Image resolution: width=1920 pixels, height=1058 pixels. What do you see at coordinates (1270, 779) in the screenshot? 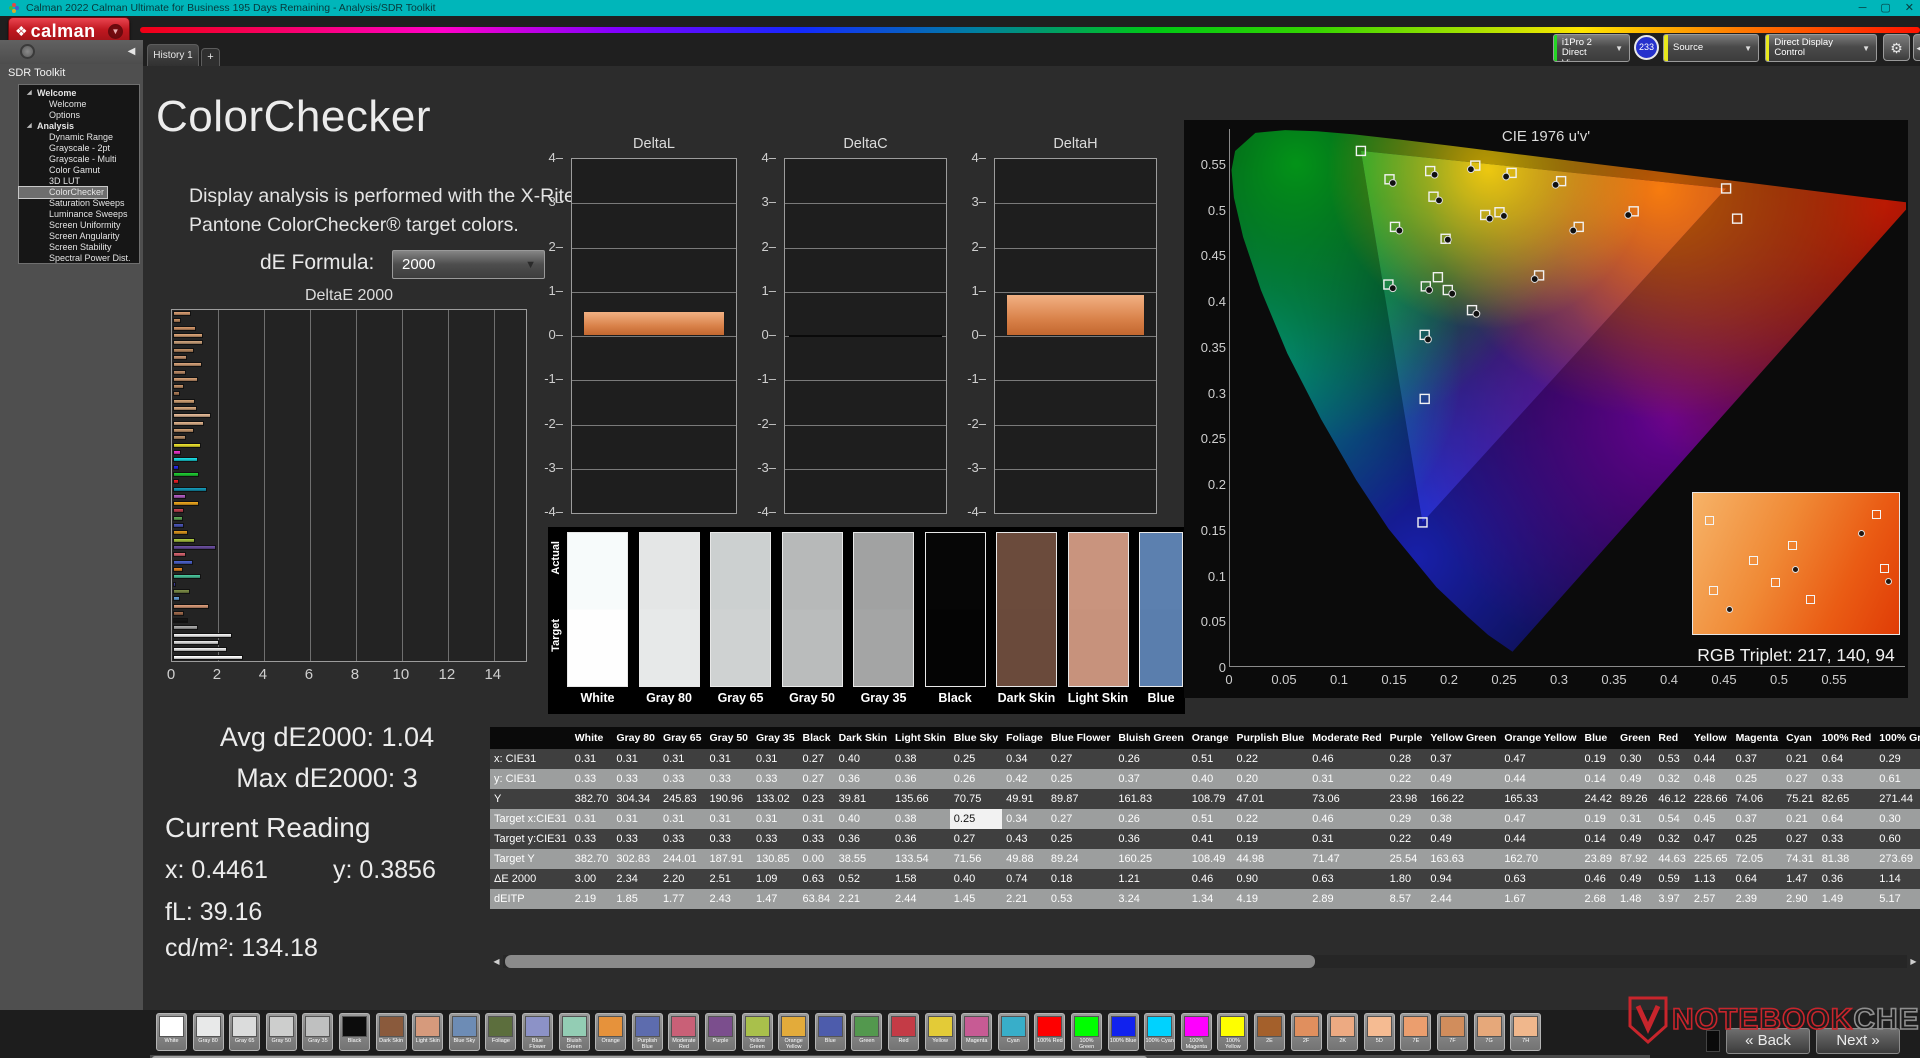
I see `table-cell: 0.20` at bounding box center [1270, 779].